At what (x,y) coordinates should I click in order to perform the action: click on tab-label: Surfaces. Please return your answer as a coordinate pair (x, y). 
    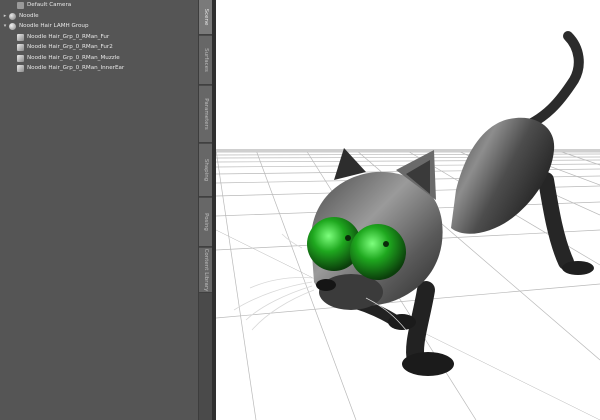
    Looking at the image, I should click on (206, 60).